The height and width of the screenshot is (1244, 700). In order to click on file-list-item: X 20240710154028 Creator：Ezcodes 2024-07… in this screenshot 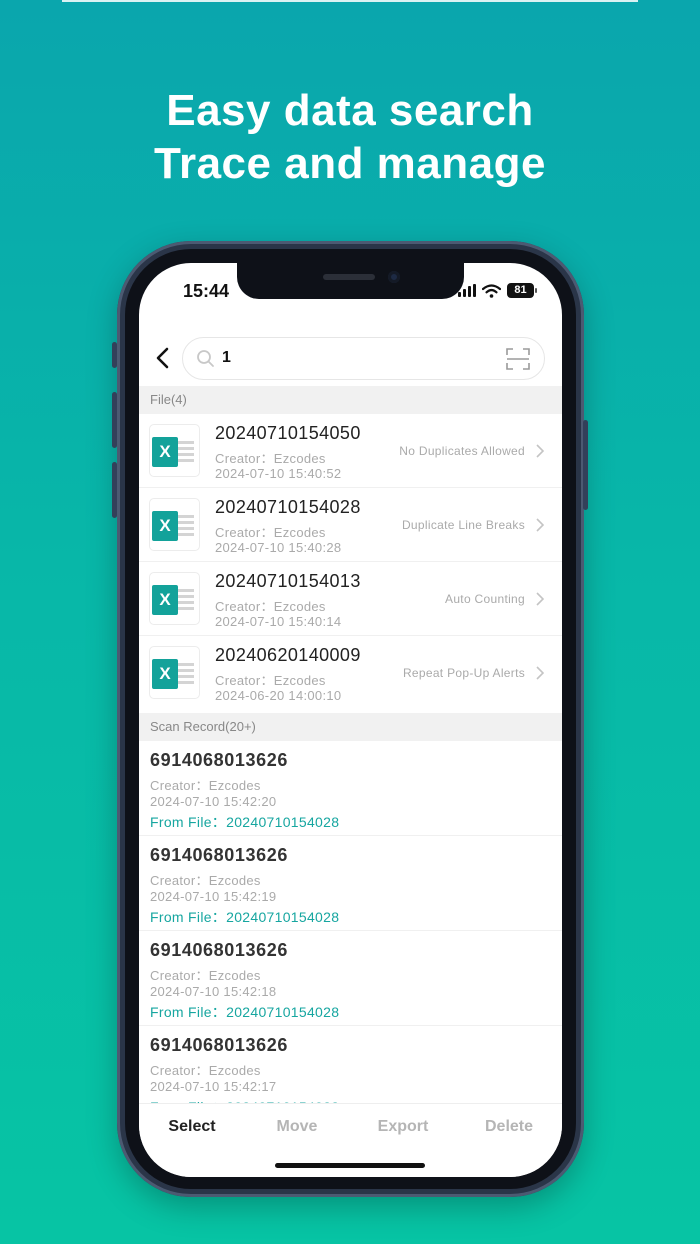, I will do `click(350, 525)`.